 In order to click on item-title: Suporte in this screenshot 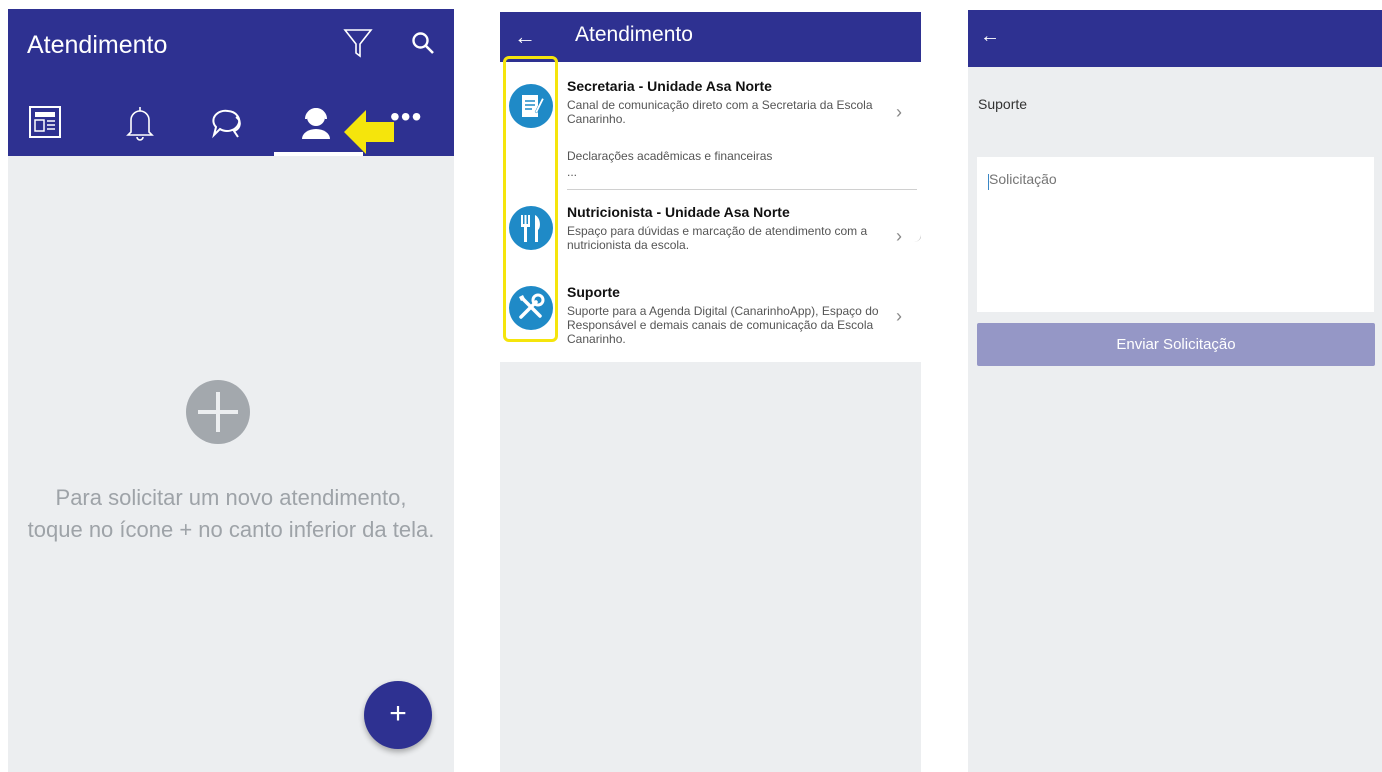, I will do `click(593, 292)`.